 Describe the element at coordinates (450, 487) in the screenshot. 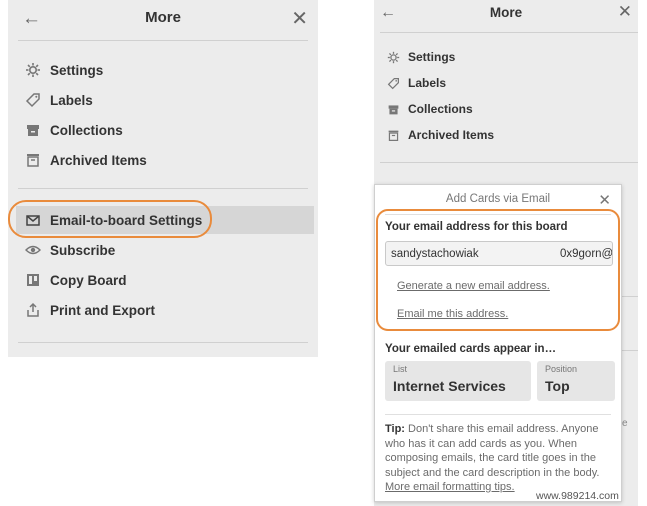

I see `email-formatting-tips-link: More email formatting tips.` at that location.